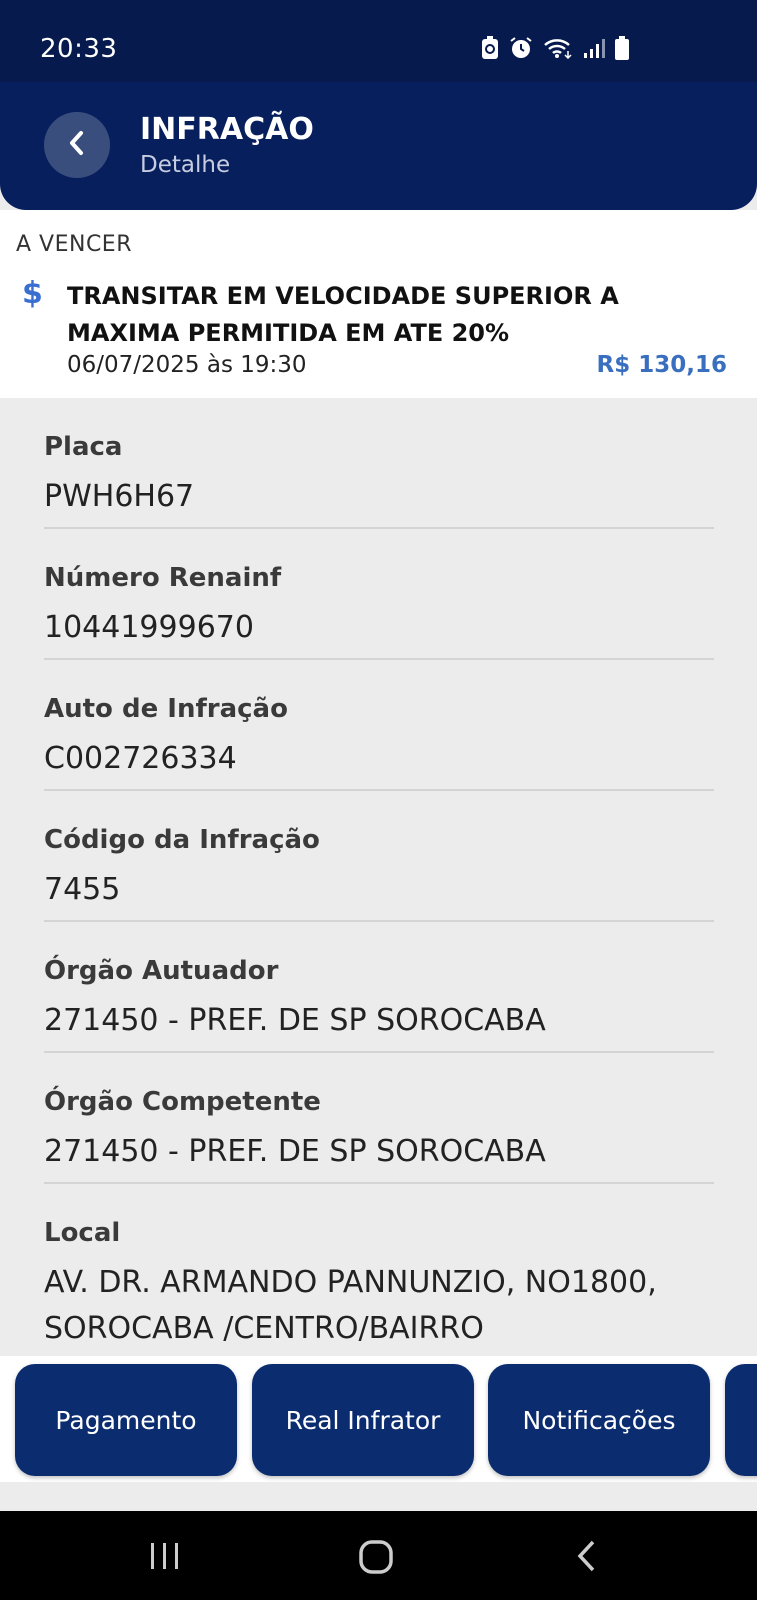  What do you see at coordinates (187, 365) in the screenshot?
I see `infraction-datetime: 06/07/2025 às 19:30` at bounding box center [187, 365].